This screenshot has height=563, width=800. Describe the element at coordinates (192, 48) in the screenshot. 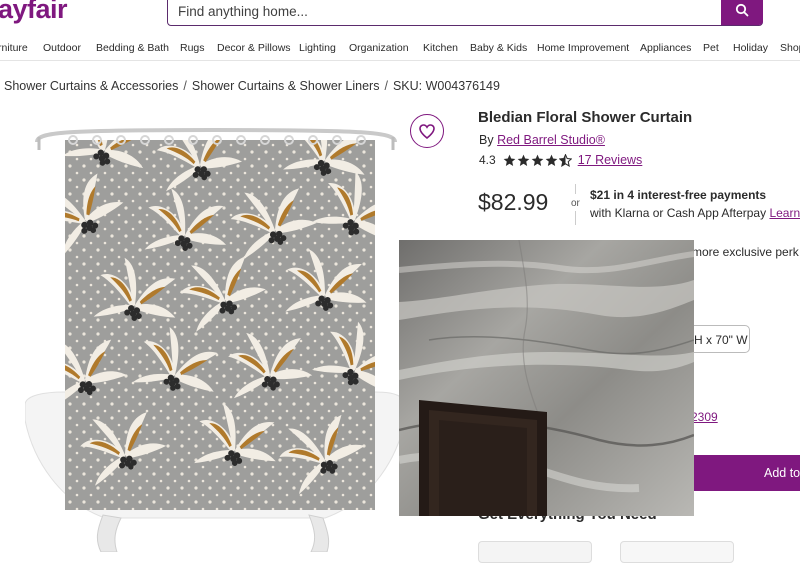

I see `nav-item-rugs: Rugs` at that location.